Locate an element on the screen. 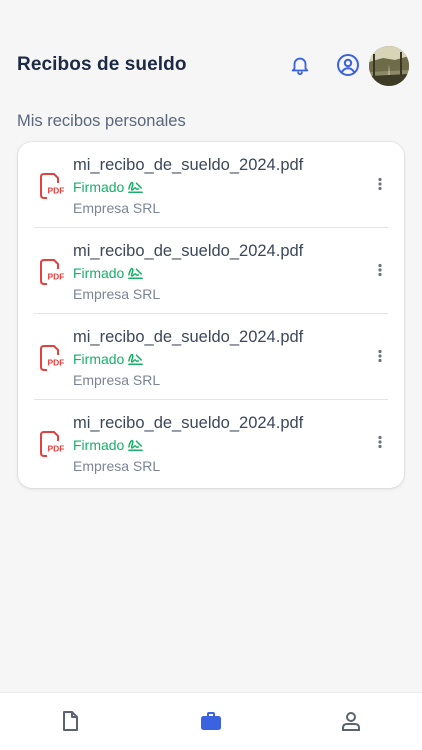 This screenshot has height=750, width=422. section-title: Mis recibos personales is located at coordinates (101, 121).